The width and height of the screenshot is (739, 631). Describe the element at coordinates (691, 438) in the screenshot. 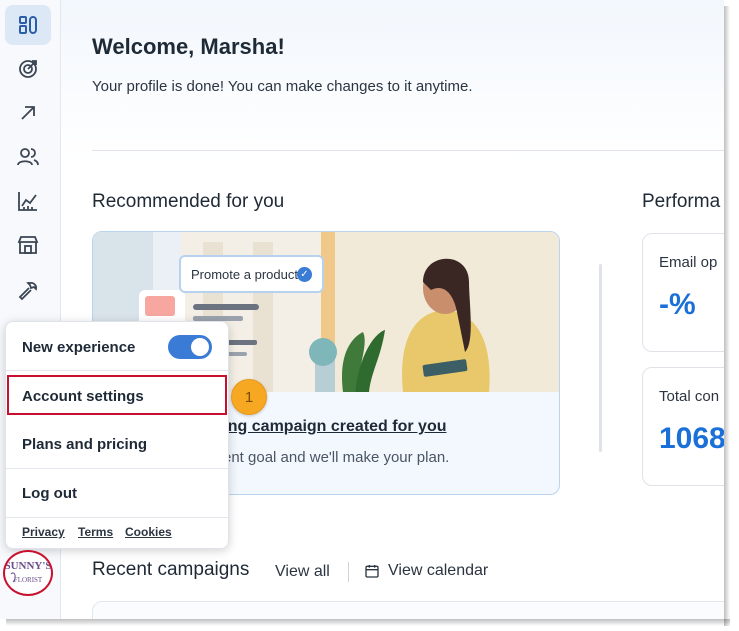

I see `perf-value: 1068` at that location.